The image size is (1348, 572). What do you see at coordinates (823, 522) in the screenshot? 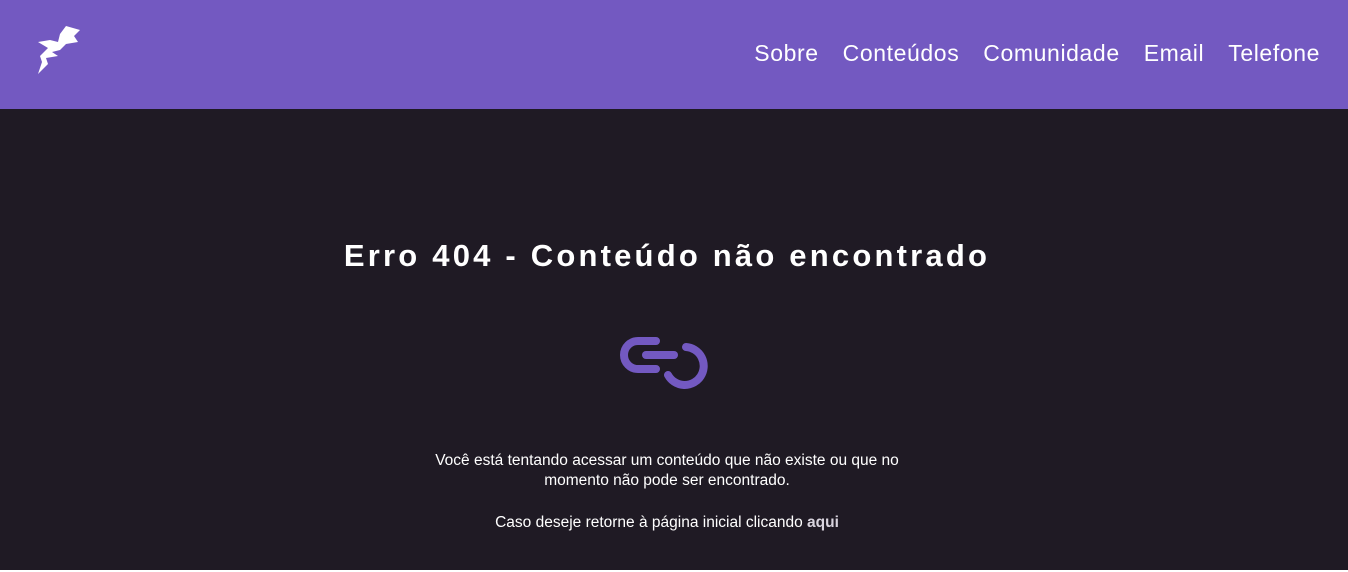
I see `home-link: aqui` at bounding box center [823, 522].